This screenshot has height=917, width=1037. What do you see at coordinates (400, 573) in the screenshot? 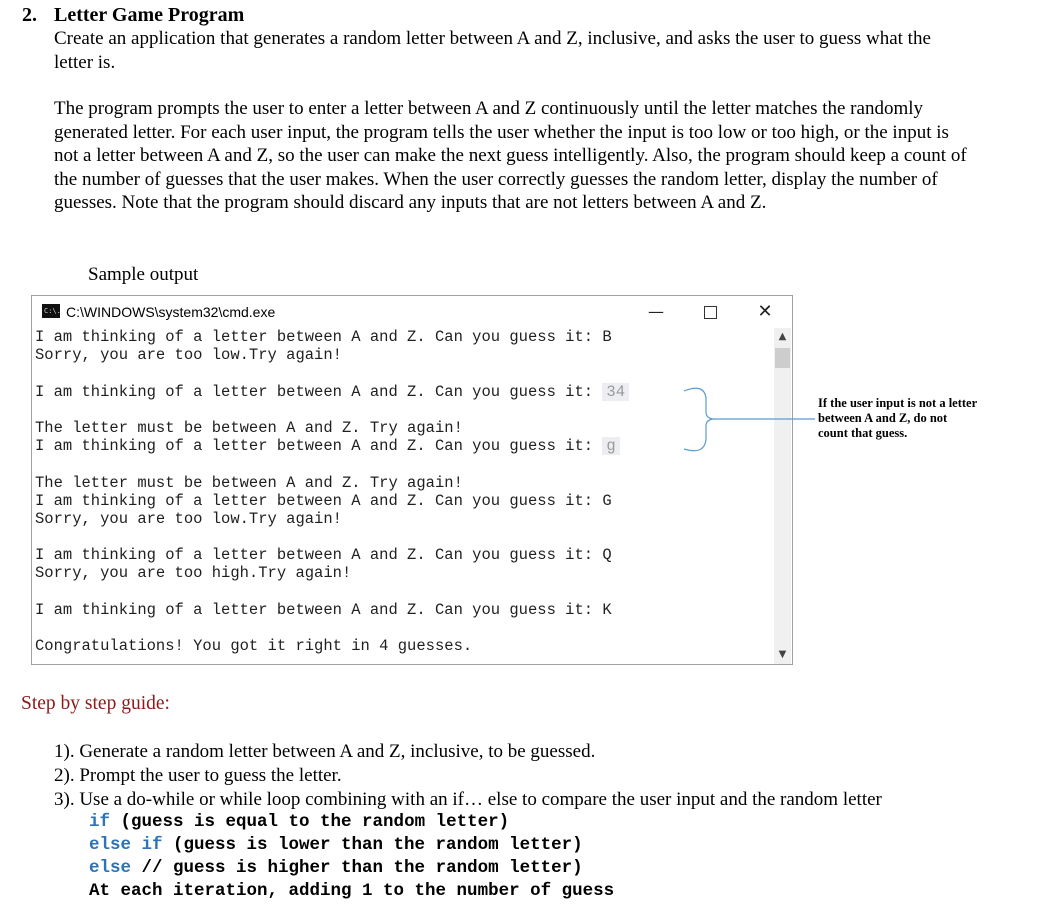
I see `console-line: Sorry, you are too high.Try again!` at bounding box center [400, 573].